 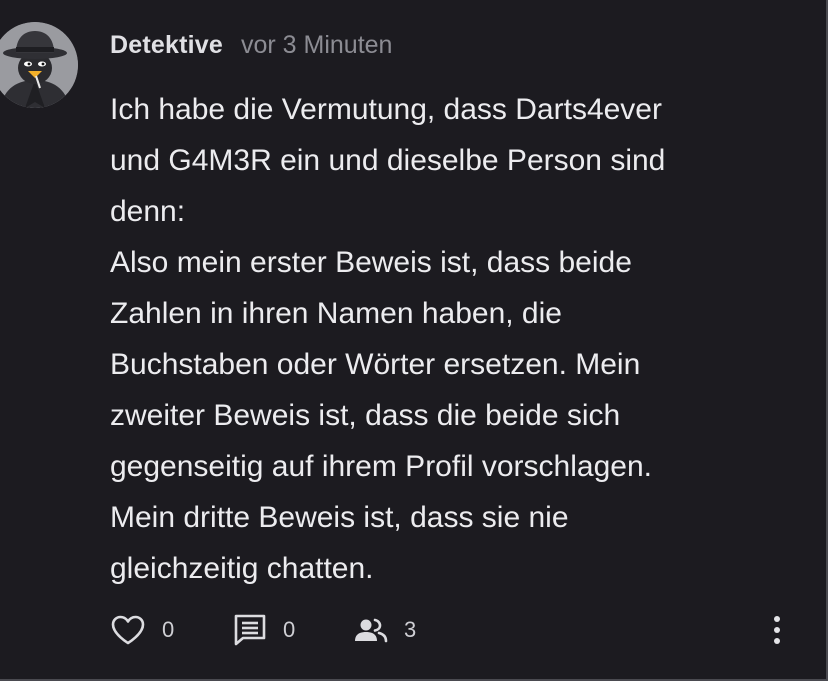 What do you see at coordinates (371, 262) in the screenshot?
I see `post-line: Also mein erster Beweis ist, dass beide` at bounding box center [371, 262].